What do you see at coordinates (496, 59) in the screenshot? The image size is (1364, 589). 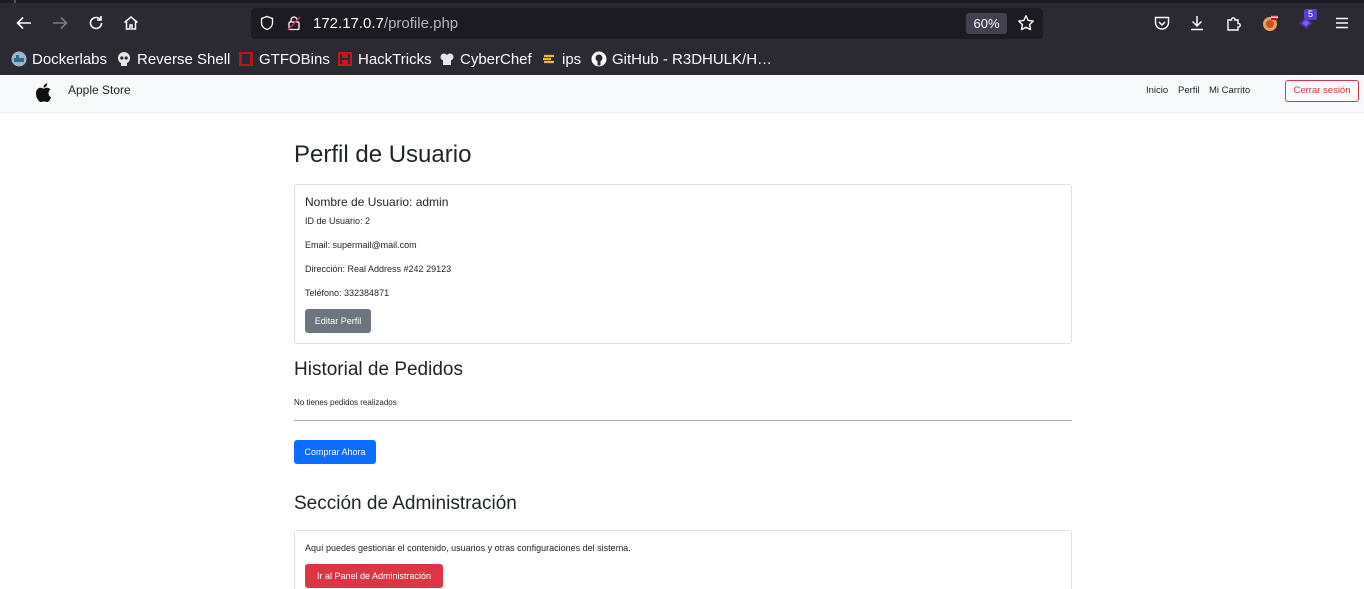 I see `bookmark-label: CyberChef` at bounding box center [496, 59].